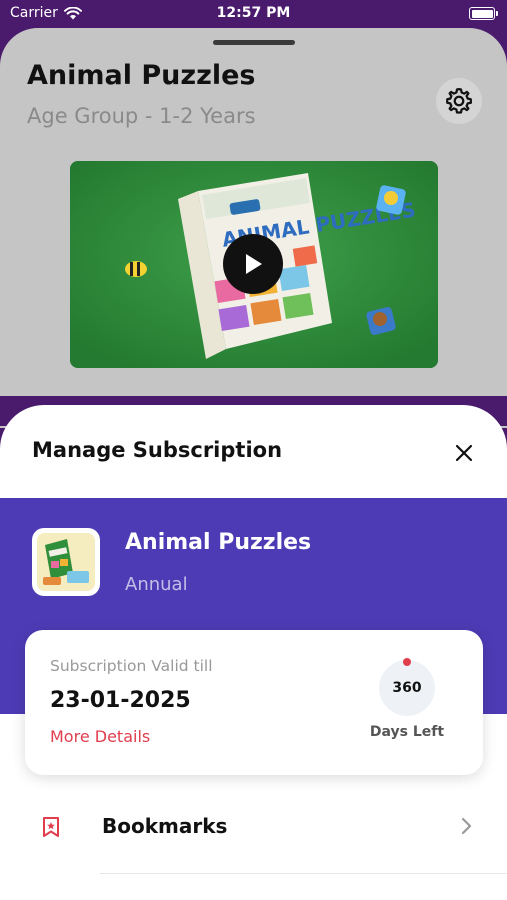 The image size is (507, 900). What do you see at coordinates (483, 13) in the screenshot?
I see `battery-icon` at bounding box center [483, 13].